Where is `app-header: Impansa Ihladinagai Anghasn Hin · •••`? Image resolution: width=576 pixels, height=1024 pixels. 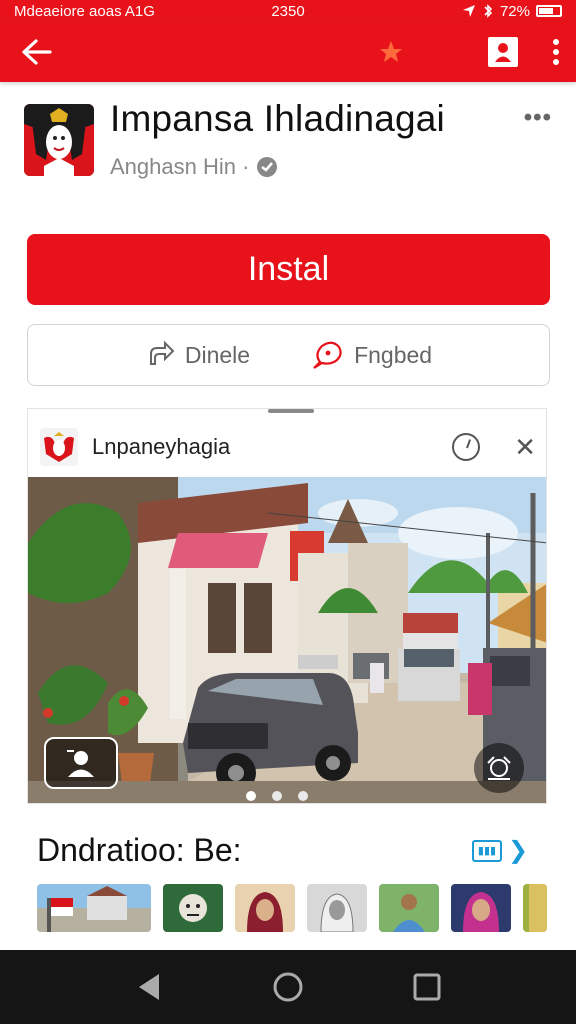
app-header: Impansa Ihladinagai Anghasn Hin · ••• is located at coordinates (288, 141).